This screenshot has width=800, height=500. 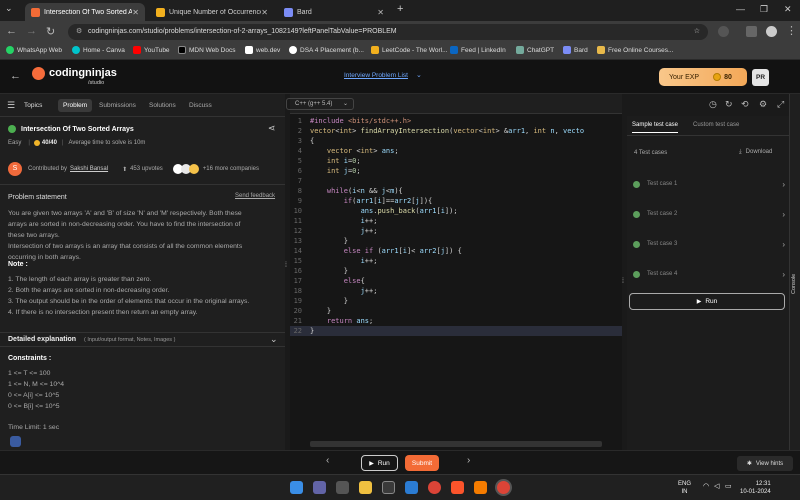 What do you see at coordinates (98, 50) in the screenshot?
I see `bookmark-canva: Home - Canva` at bounding box center [98, 50].